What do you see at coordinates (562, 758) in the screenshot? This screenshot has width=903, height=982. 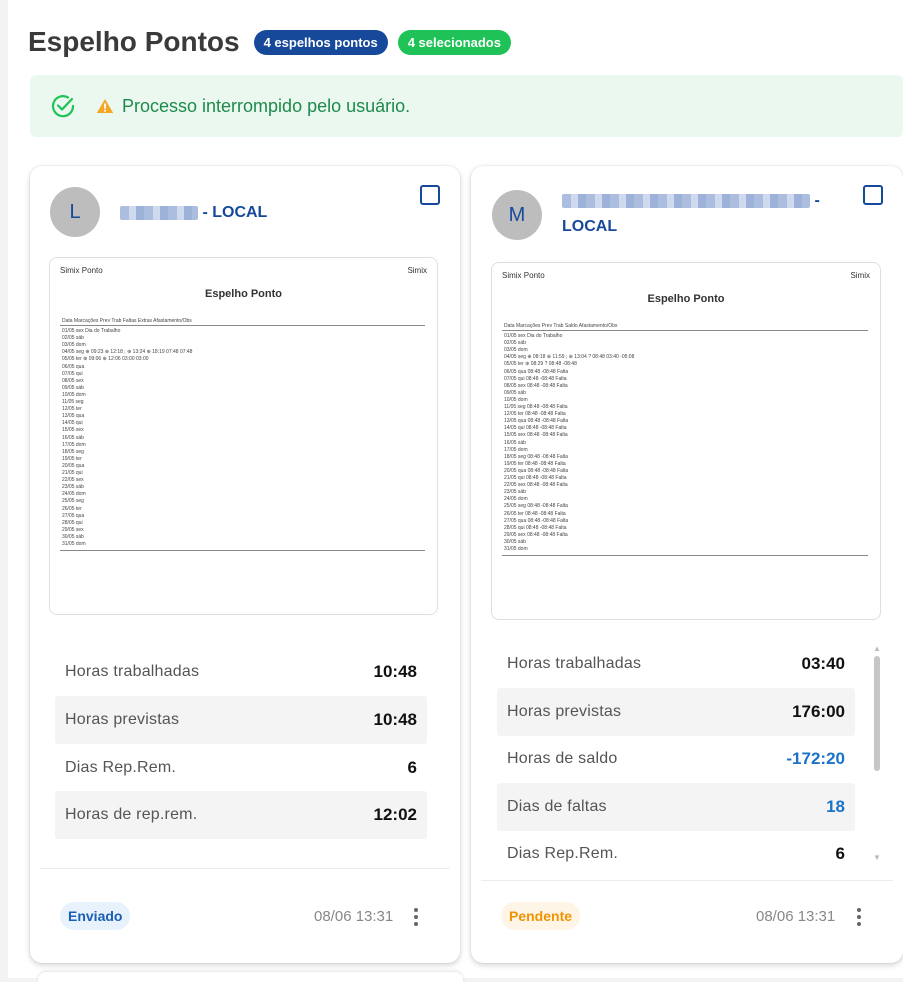 I see `stat-label: Horas de saldo` at bounding box center [562, 758].